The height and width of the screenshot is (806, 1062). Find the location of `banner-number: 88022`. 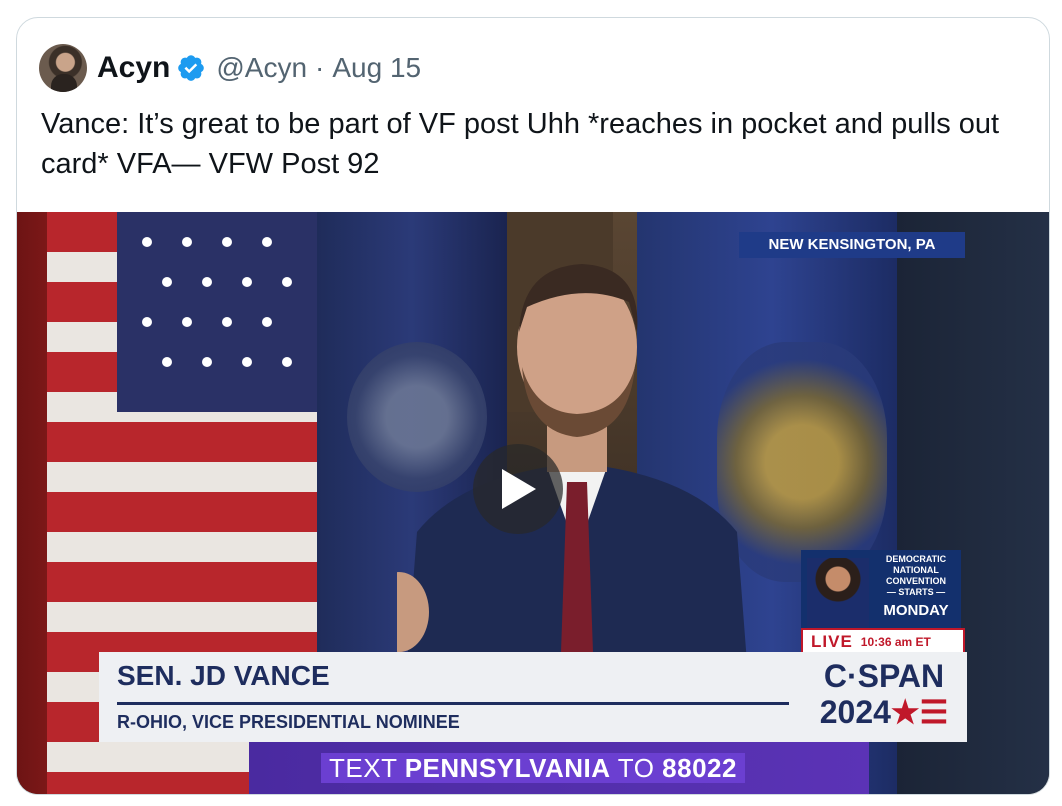

banner-number: 88022 is located at coordinates (699, 768).